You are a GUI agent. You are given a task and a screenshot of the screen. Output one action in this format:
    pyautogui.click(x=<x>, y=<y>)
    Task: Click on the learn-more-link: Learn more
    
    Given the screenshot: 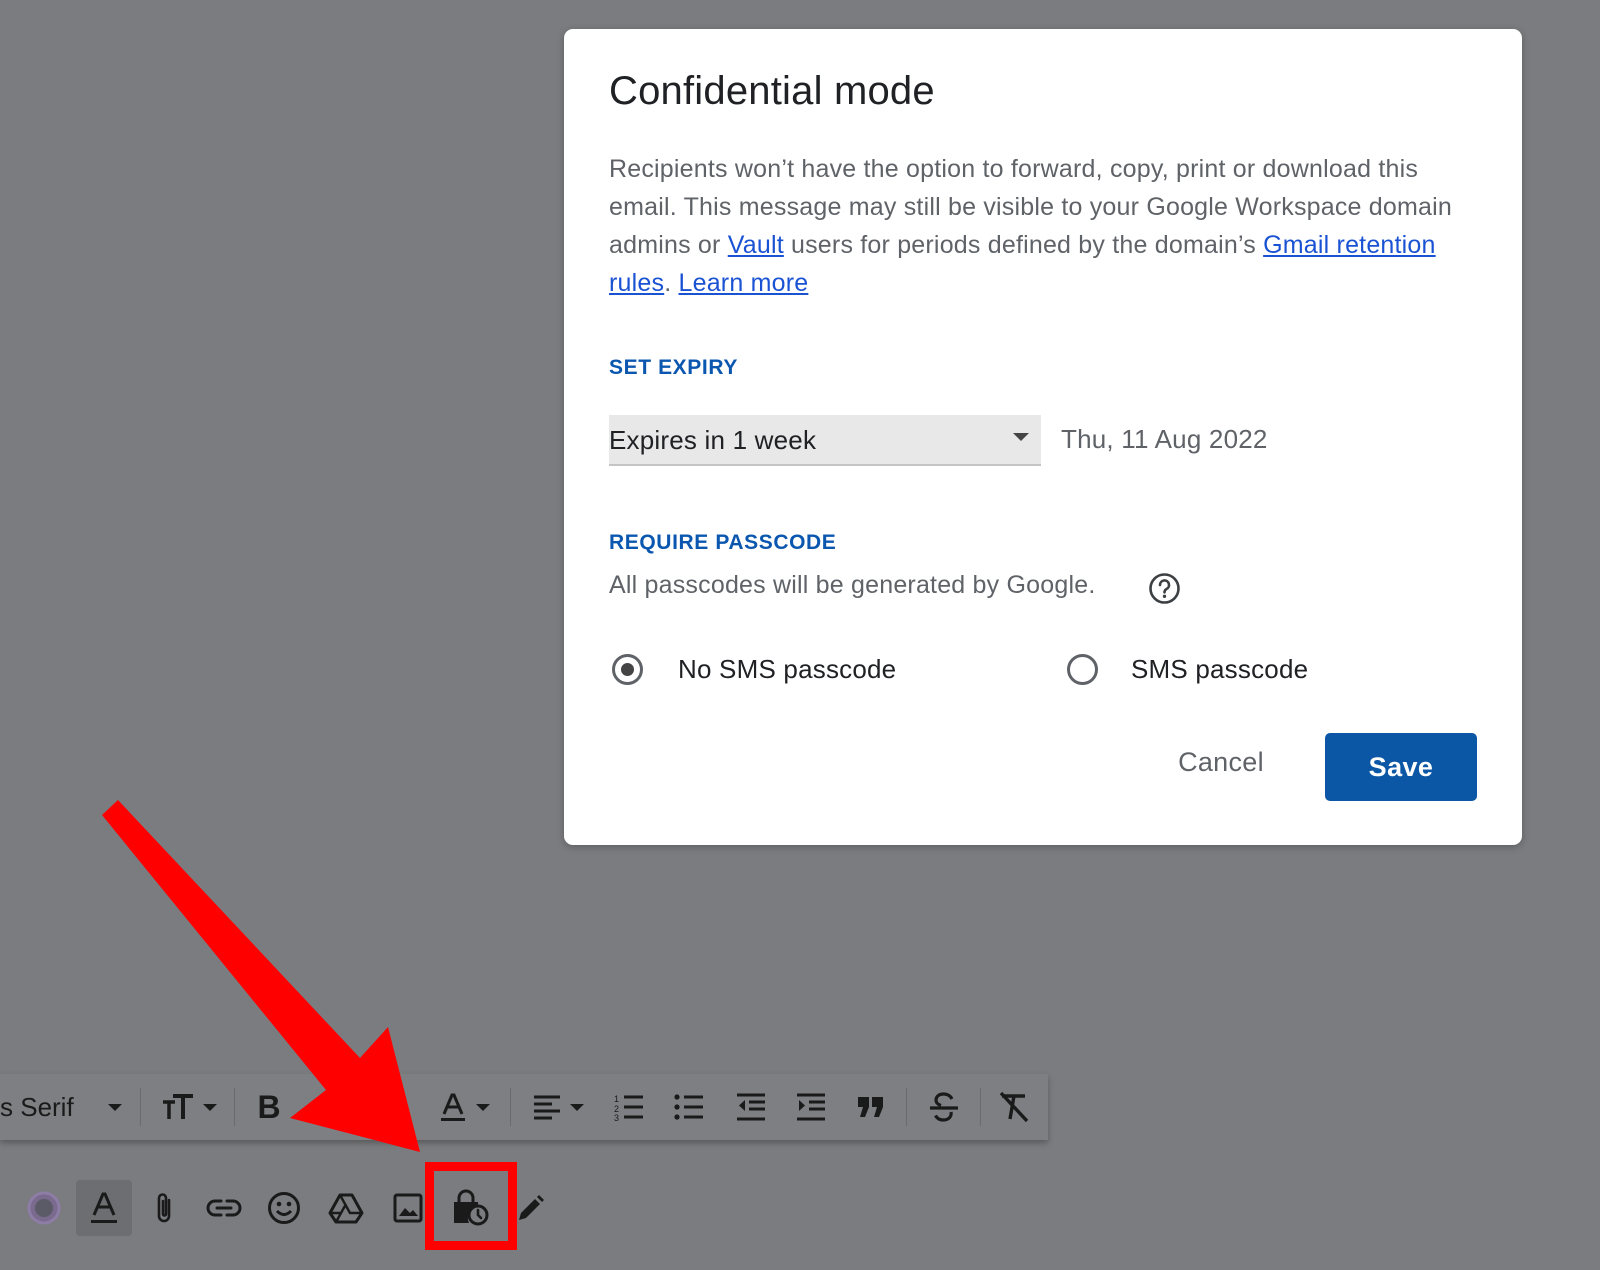 What is the action you would take?
    pyautogui.click(x=743, y=283)
    